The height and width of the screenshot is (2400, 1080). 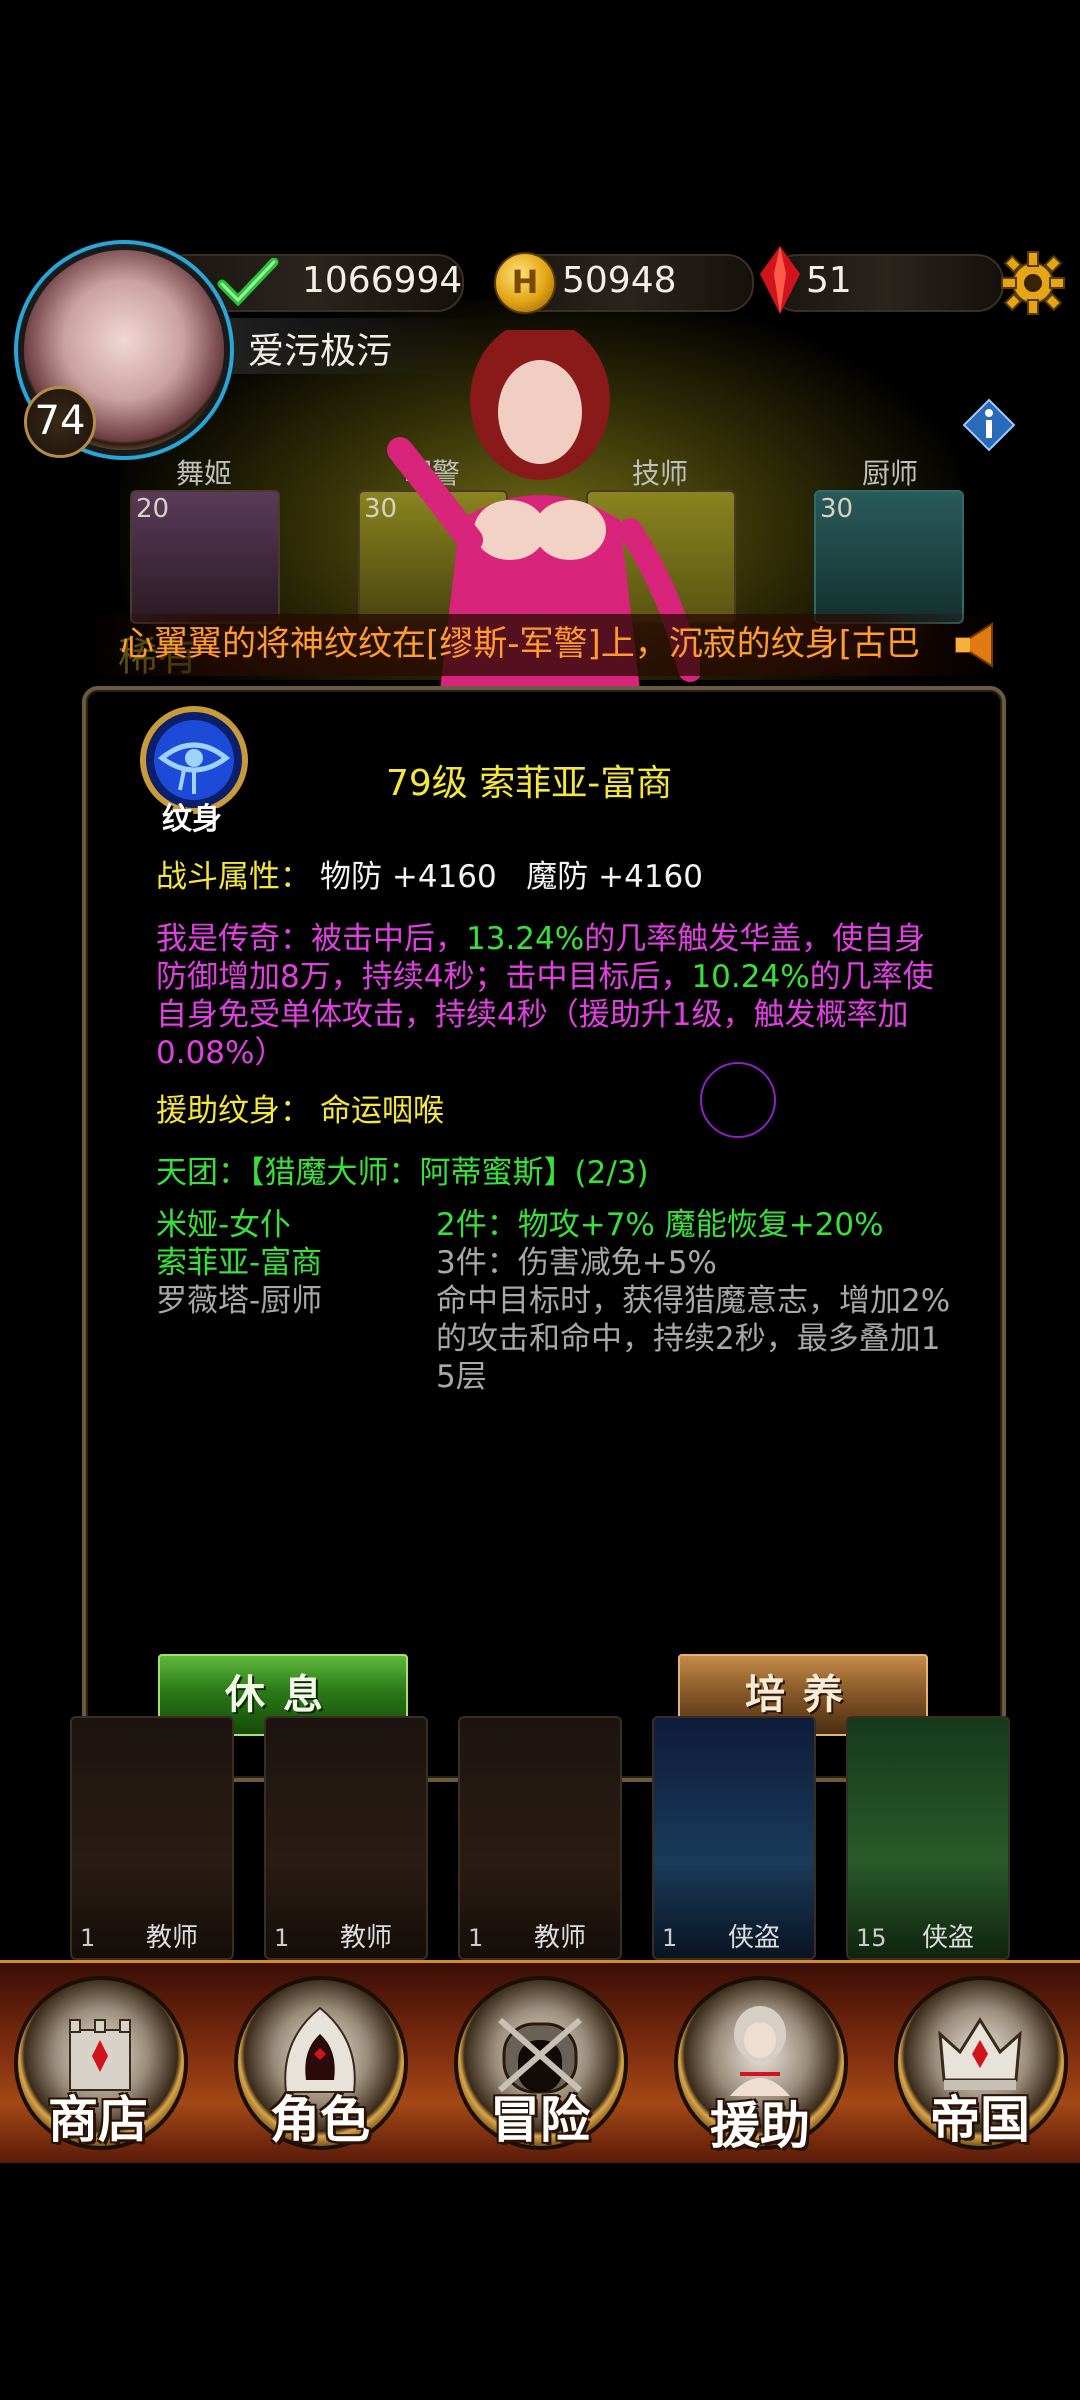 What do you see at coordinates (693, 1339) in the screenshot?
I see `set-bonus-effect: 命中目标时，获得猎魔意志，增加2%的攻击和命中，持续2秒，最多叠加15层` at bounding box center [693, 1339].